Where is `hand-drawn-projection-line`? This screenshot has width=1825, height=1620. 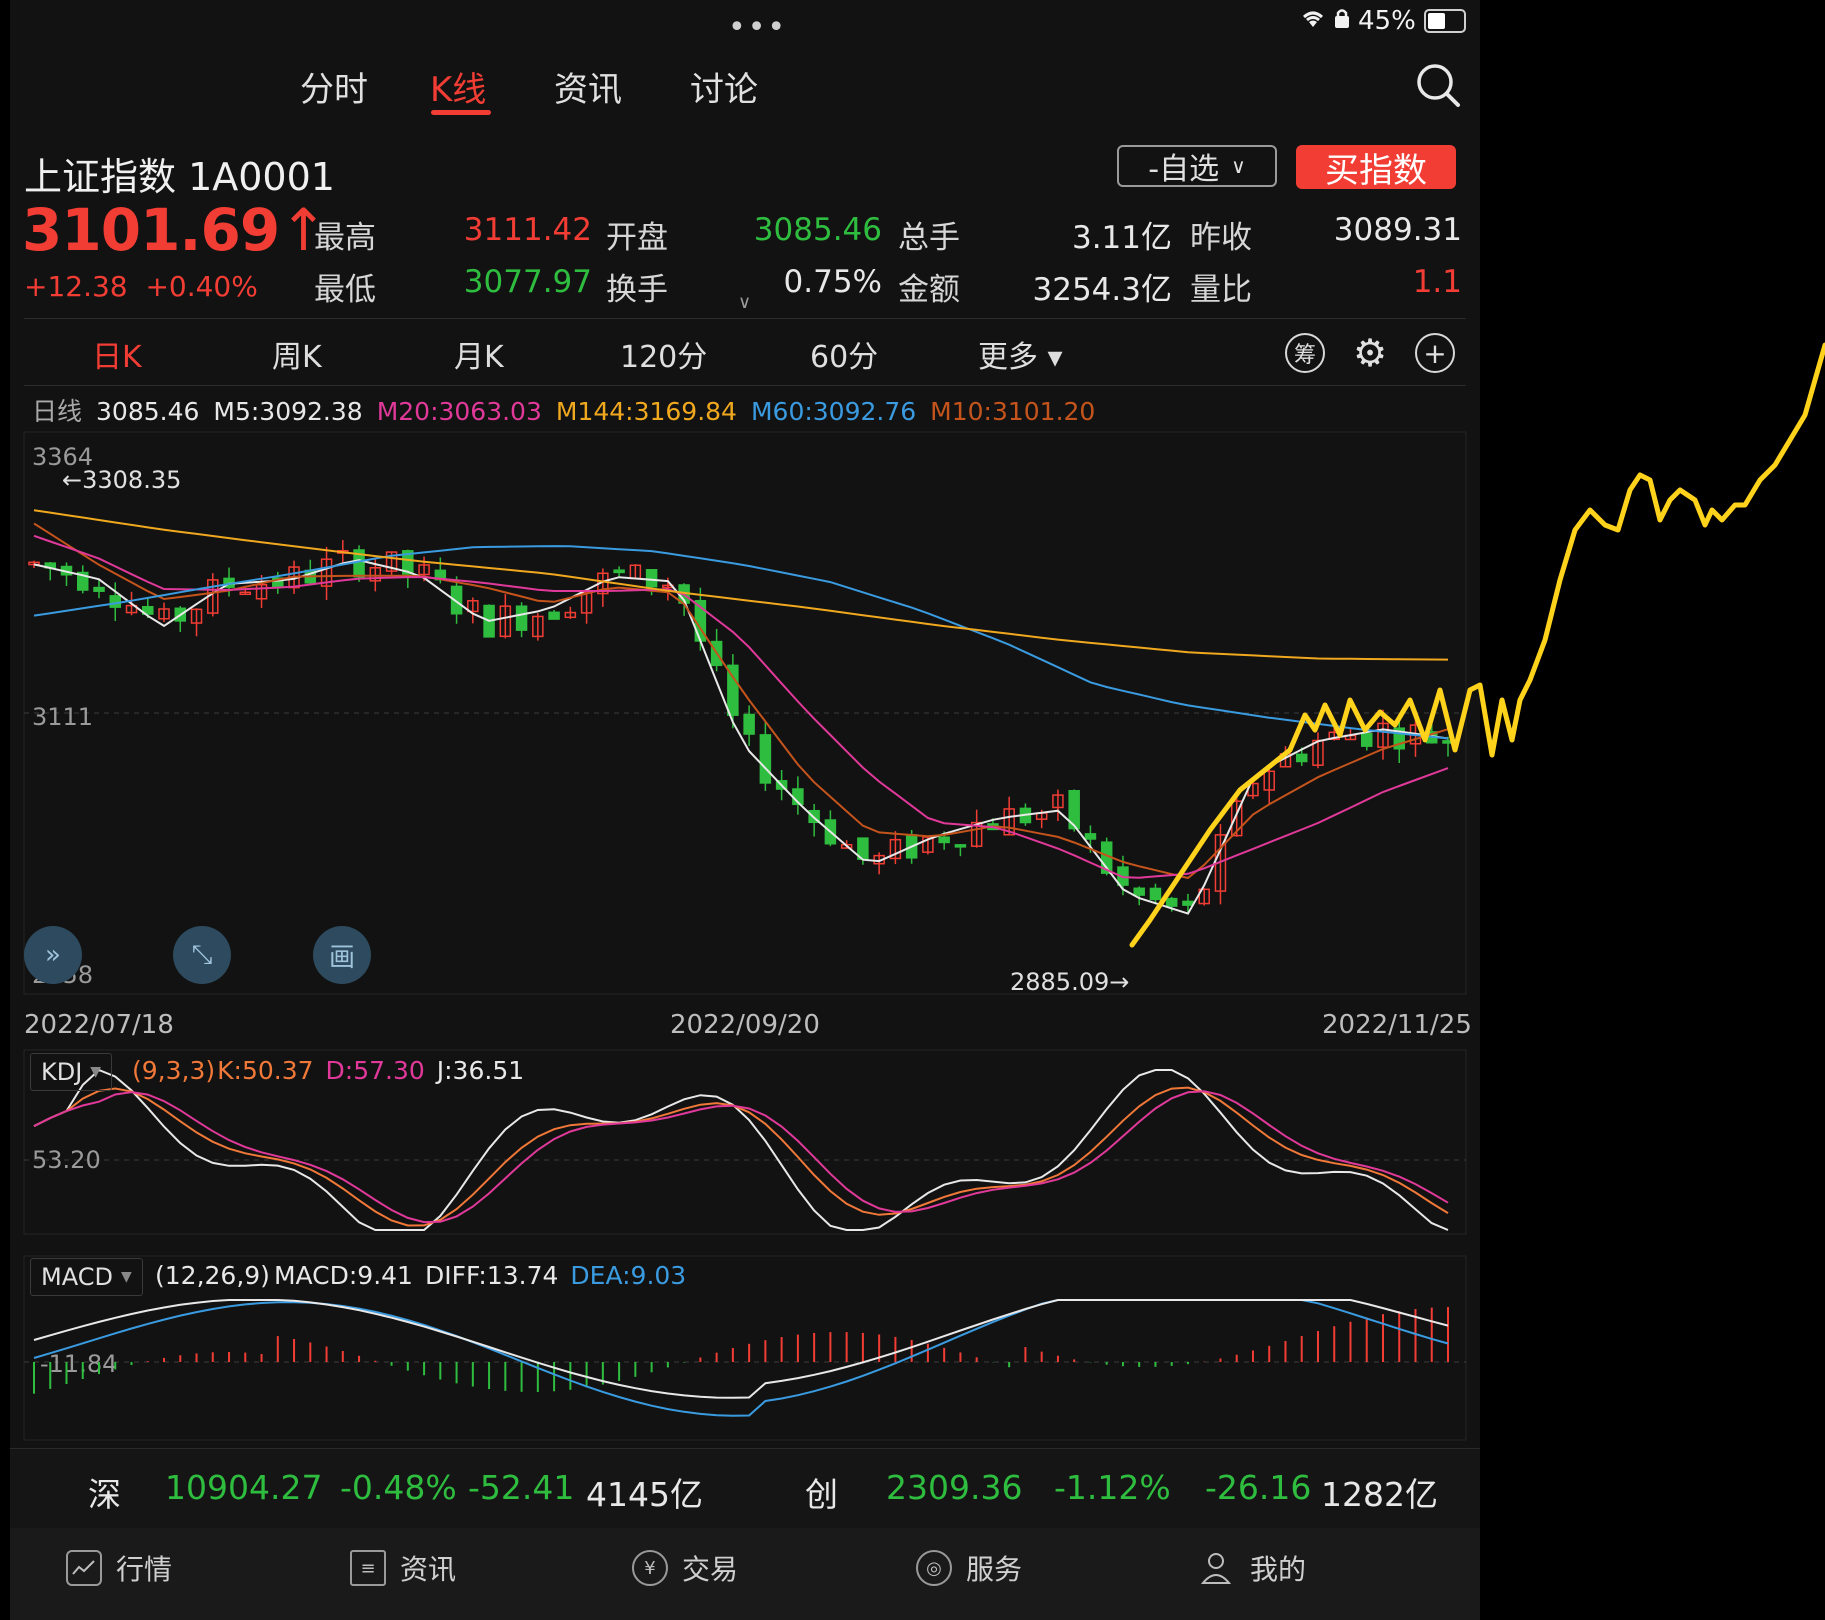
hand-drawn-projection-line is located at coordinates (1477, 645).